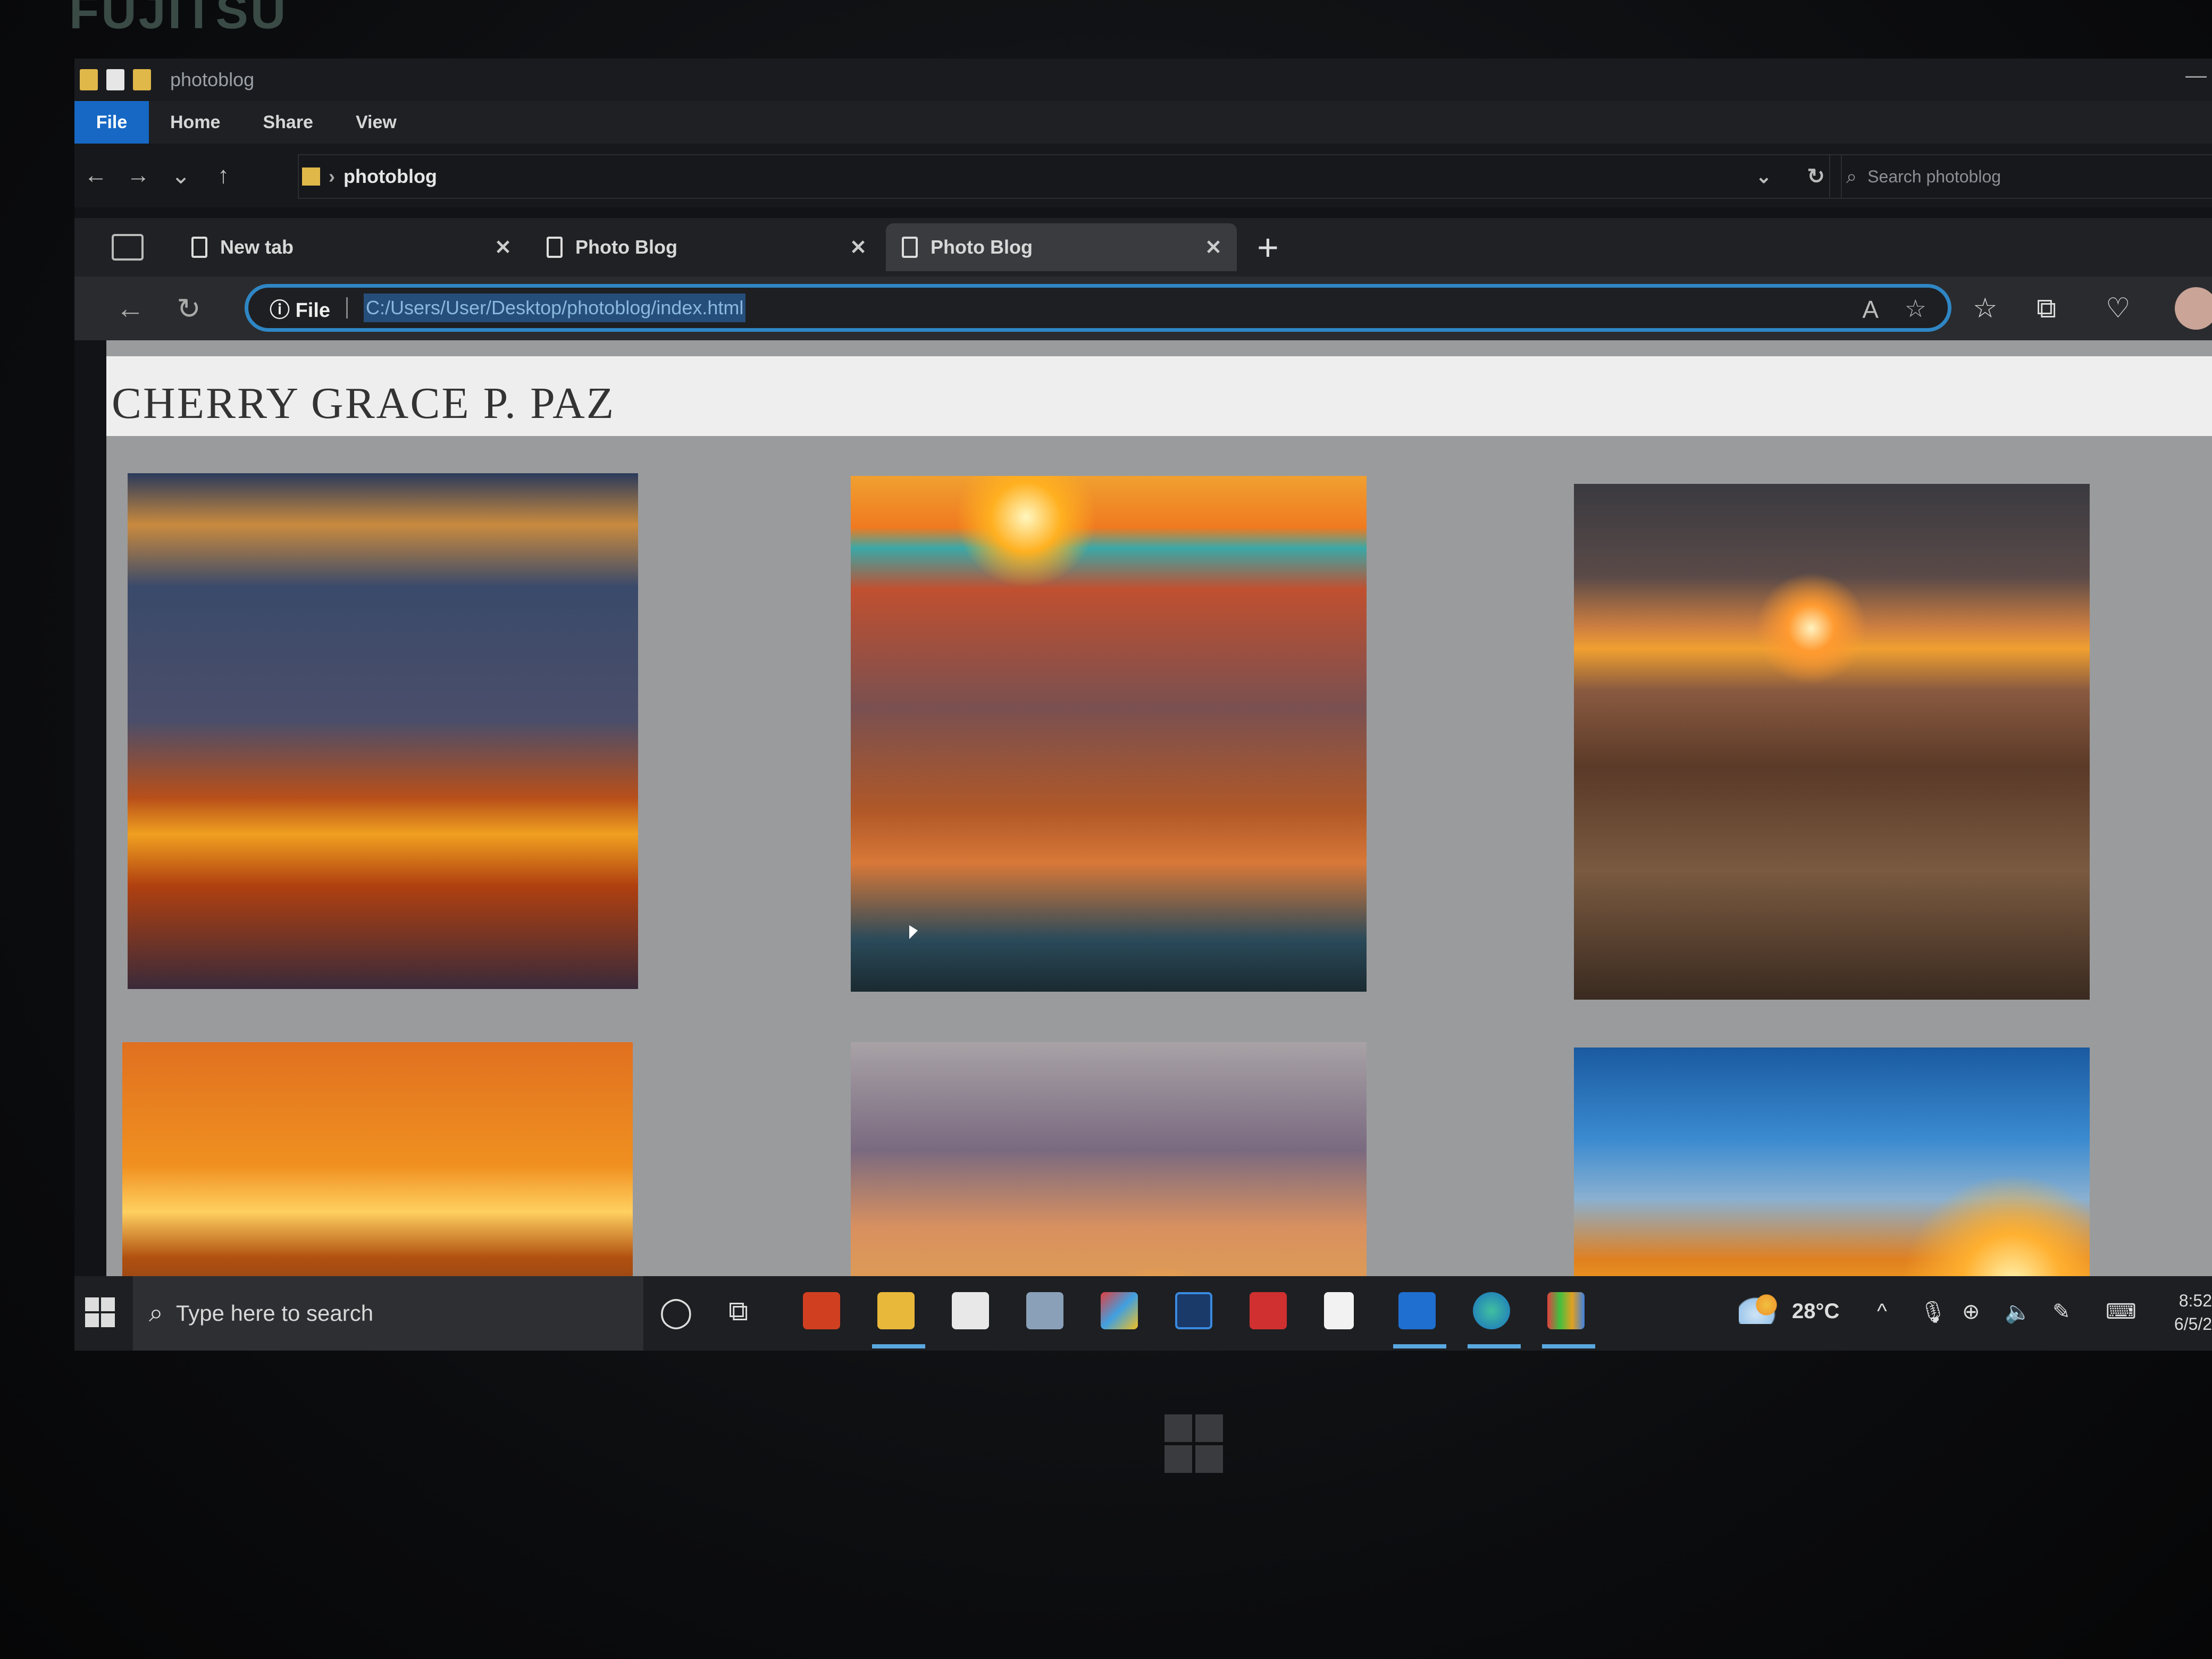  What do you see at coordinates (1061, 247) in the screenshot?
I see `tab-photo-blog-active: Photo Blog ✕` at bounding box center [1061, 247].